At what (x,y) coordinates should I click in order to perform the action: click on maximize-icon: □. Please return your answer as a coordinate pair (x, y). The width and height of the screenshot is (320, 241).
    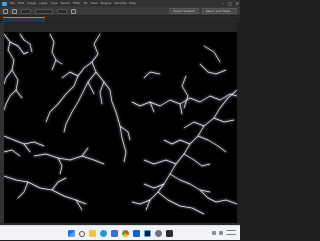
    Looking at the image, I should click on (230, 3).